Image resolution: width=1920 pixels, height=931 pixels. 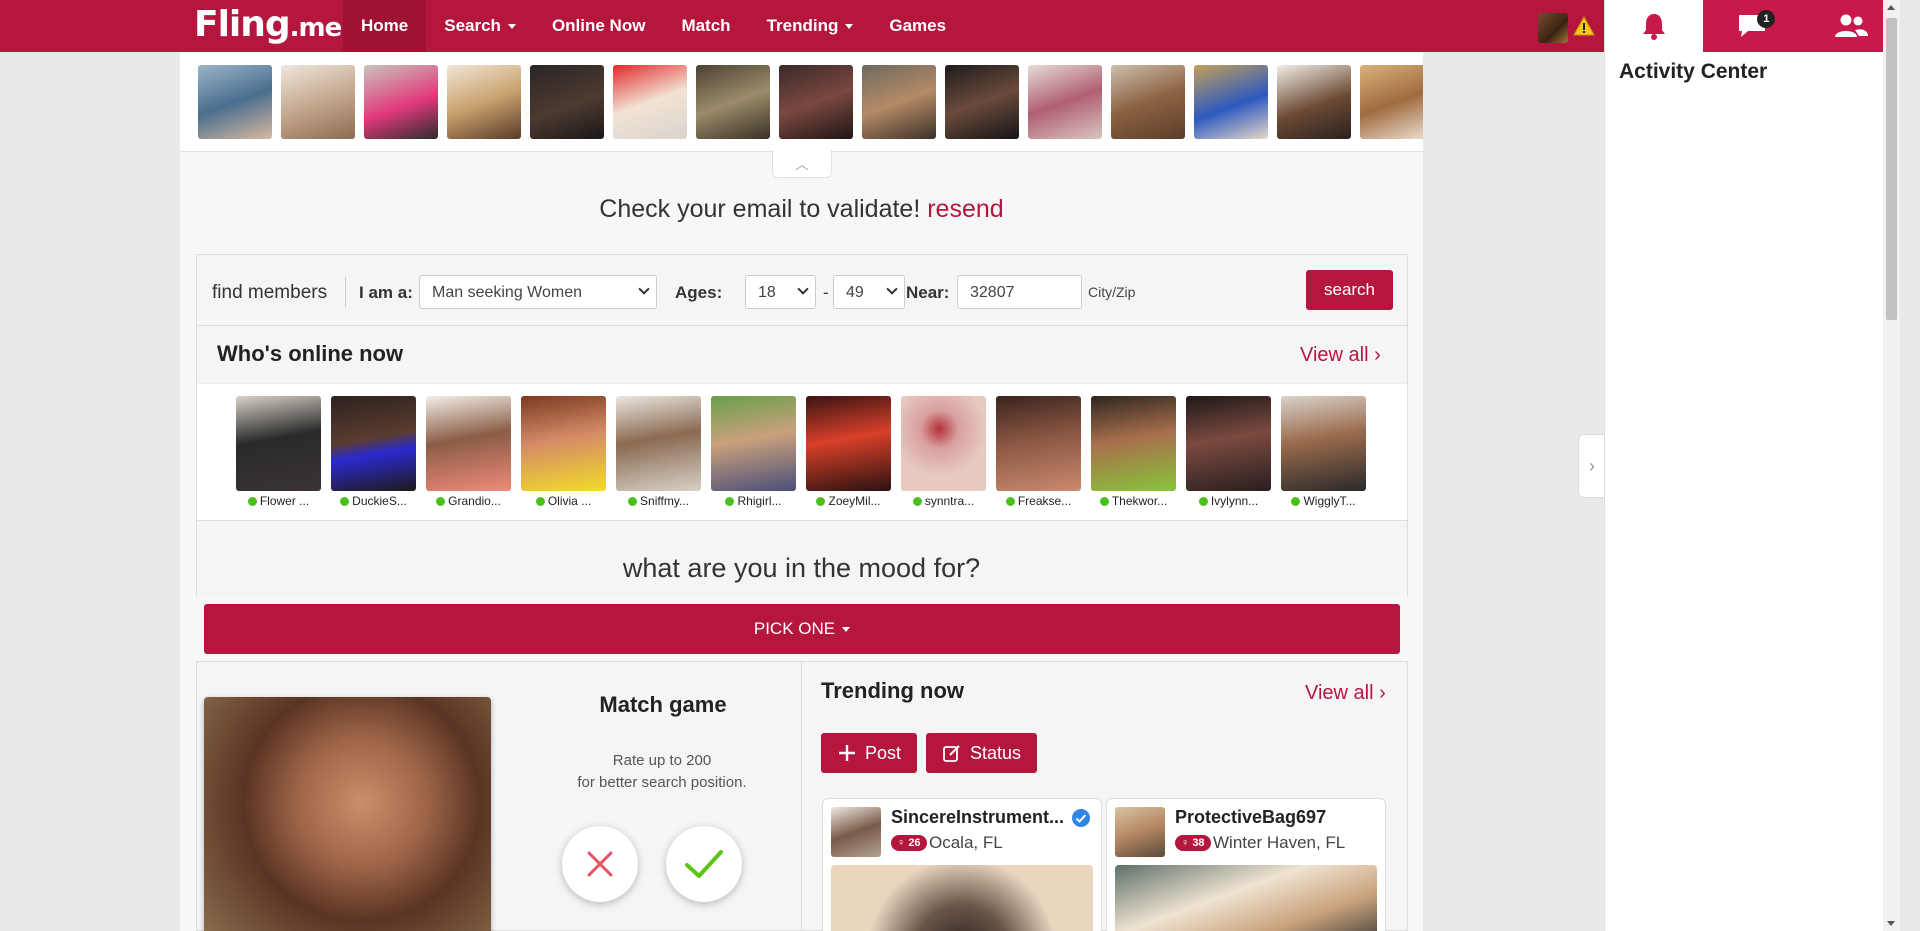 I want to click on user-avatar, so click(x=1553, y=28).